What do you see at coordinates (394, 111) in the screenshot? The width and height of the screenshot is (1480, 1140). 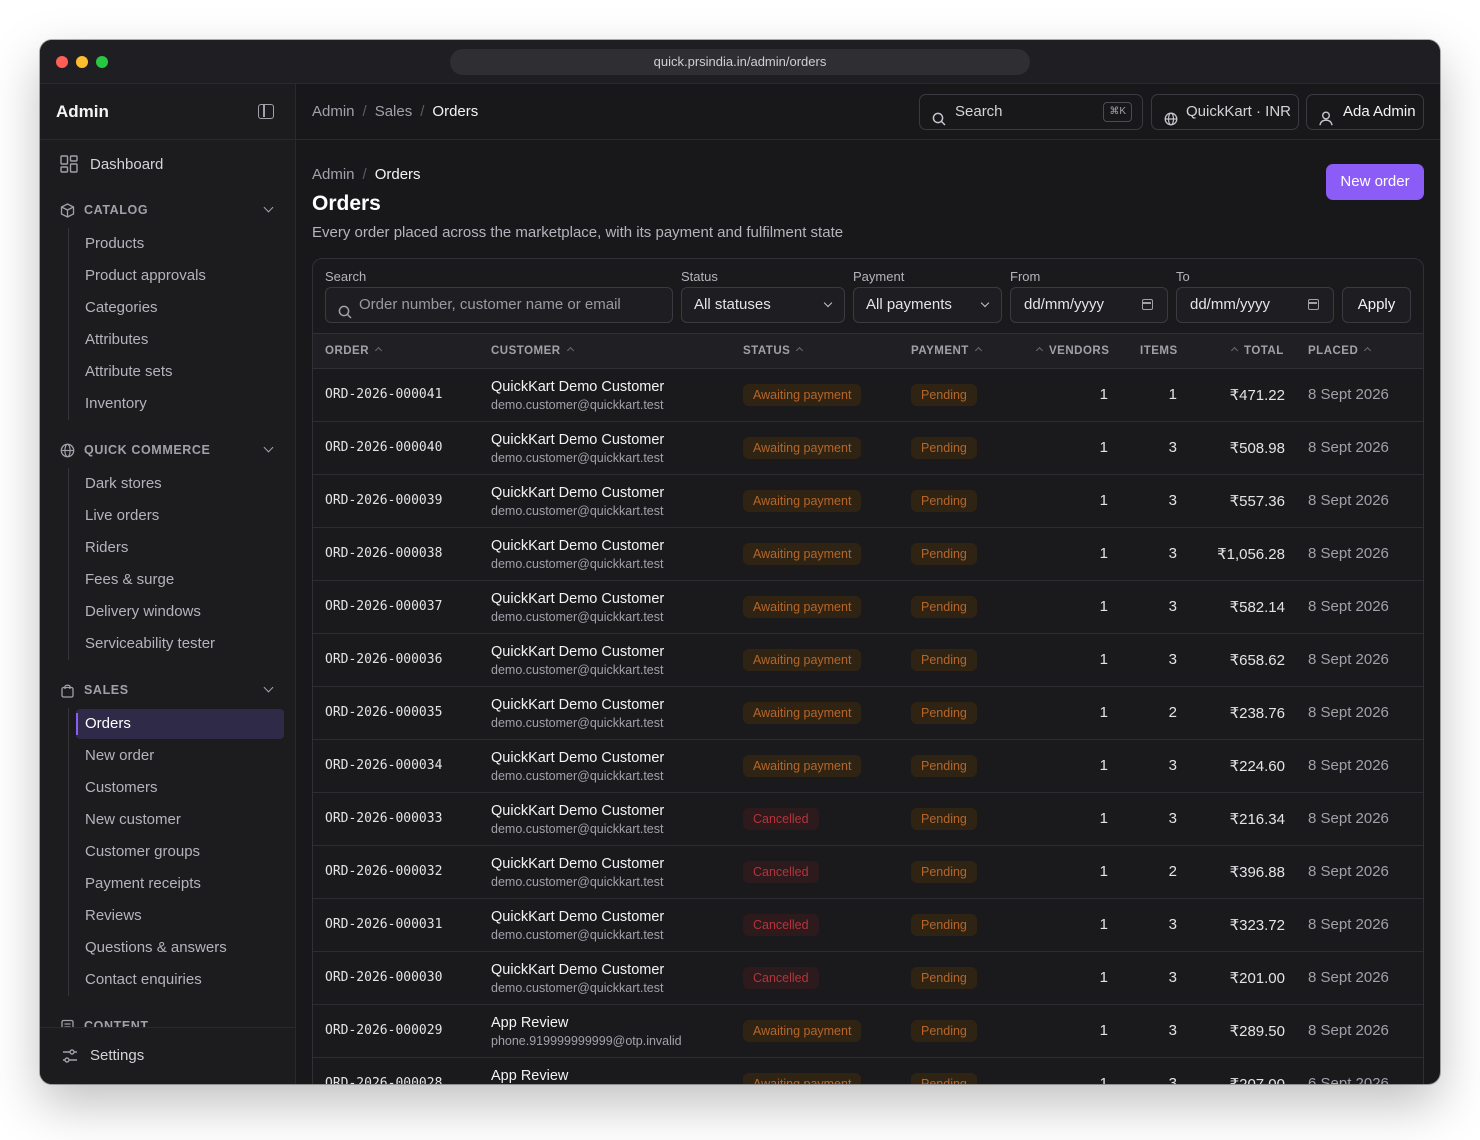 I see `breadcrumb-sales: Sales` at bounding box center [394, 111].